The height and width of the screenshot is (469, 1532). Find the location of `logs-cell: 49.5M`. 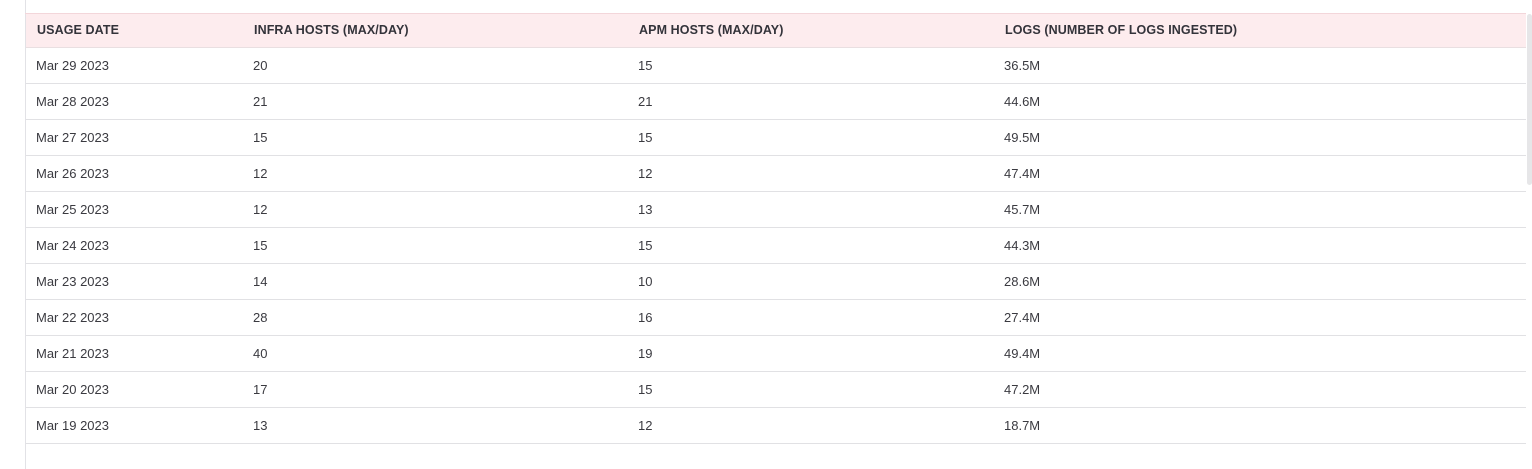

logs-cell: 49.5M is located at coordinates (1022, 137).